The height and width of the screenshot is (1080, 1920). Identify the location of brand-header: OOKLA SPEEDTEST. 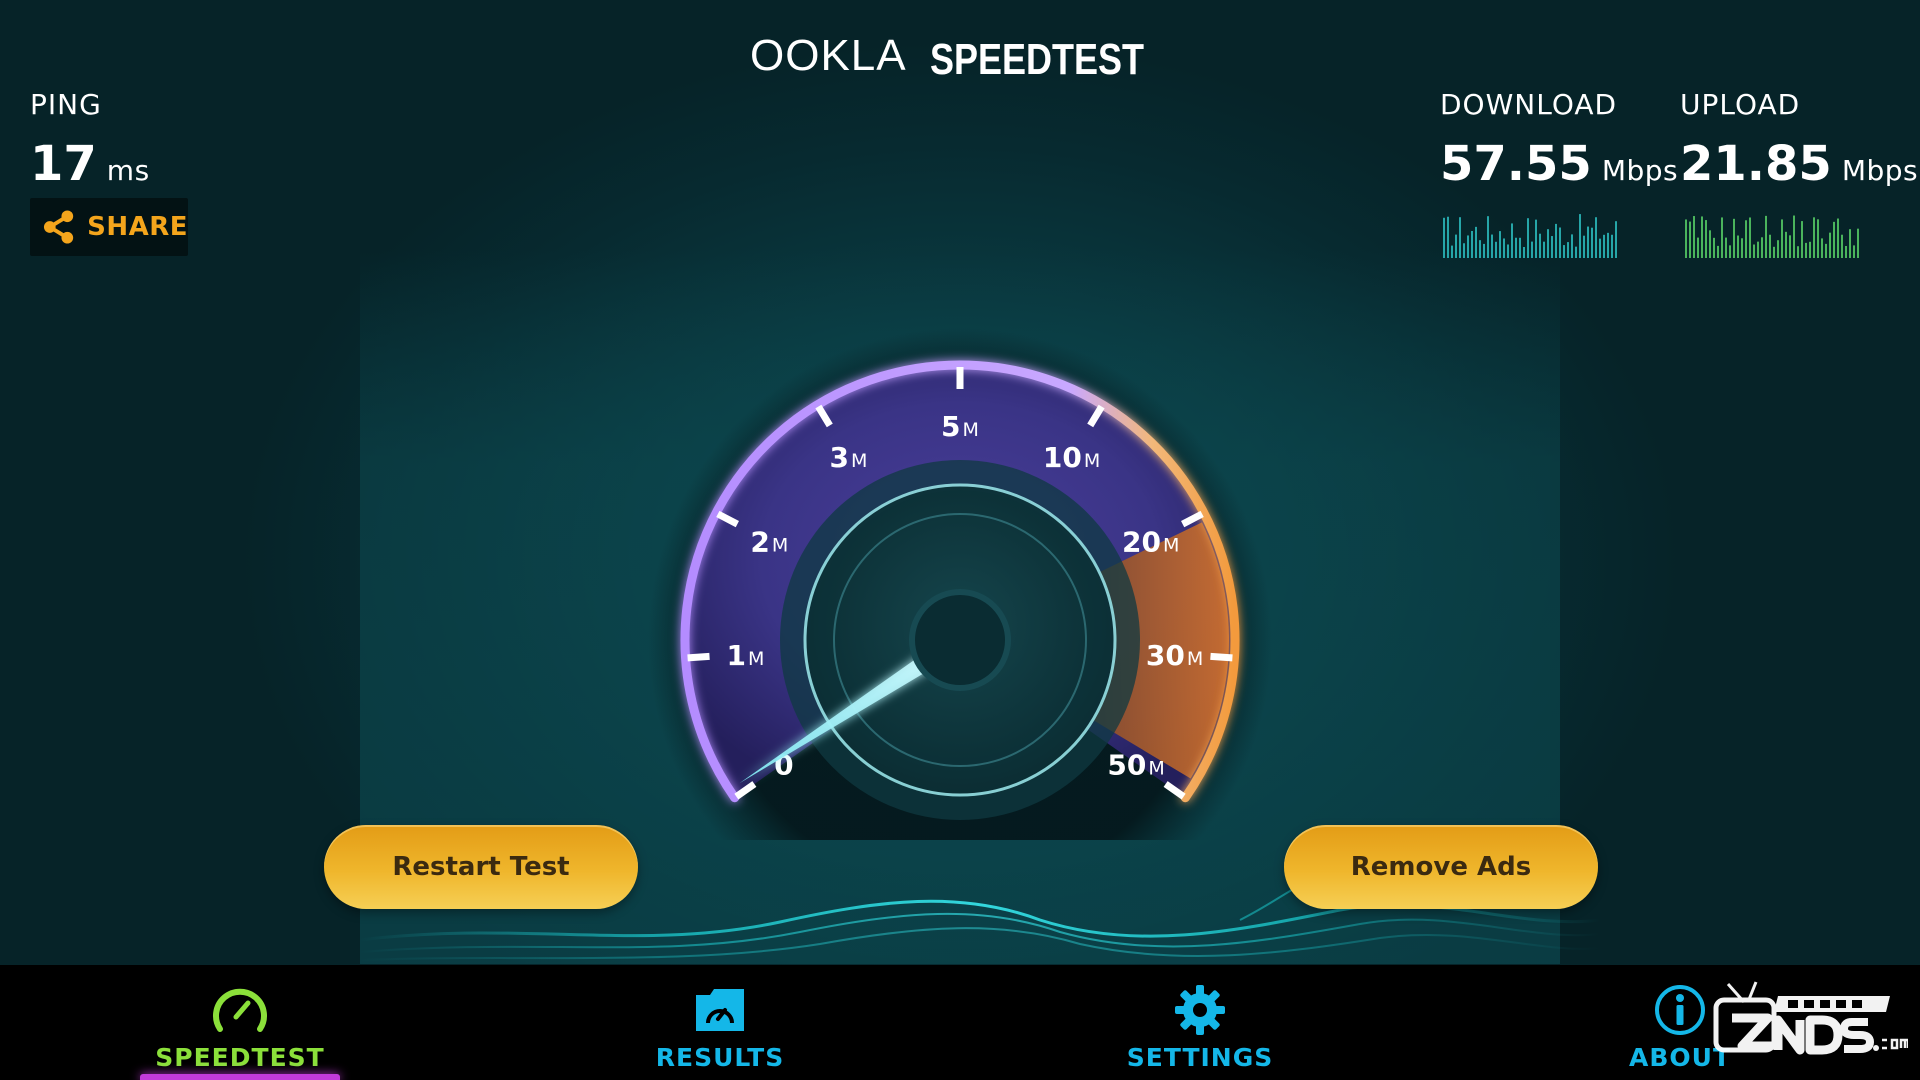
(960, 57).